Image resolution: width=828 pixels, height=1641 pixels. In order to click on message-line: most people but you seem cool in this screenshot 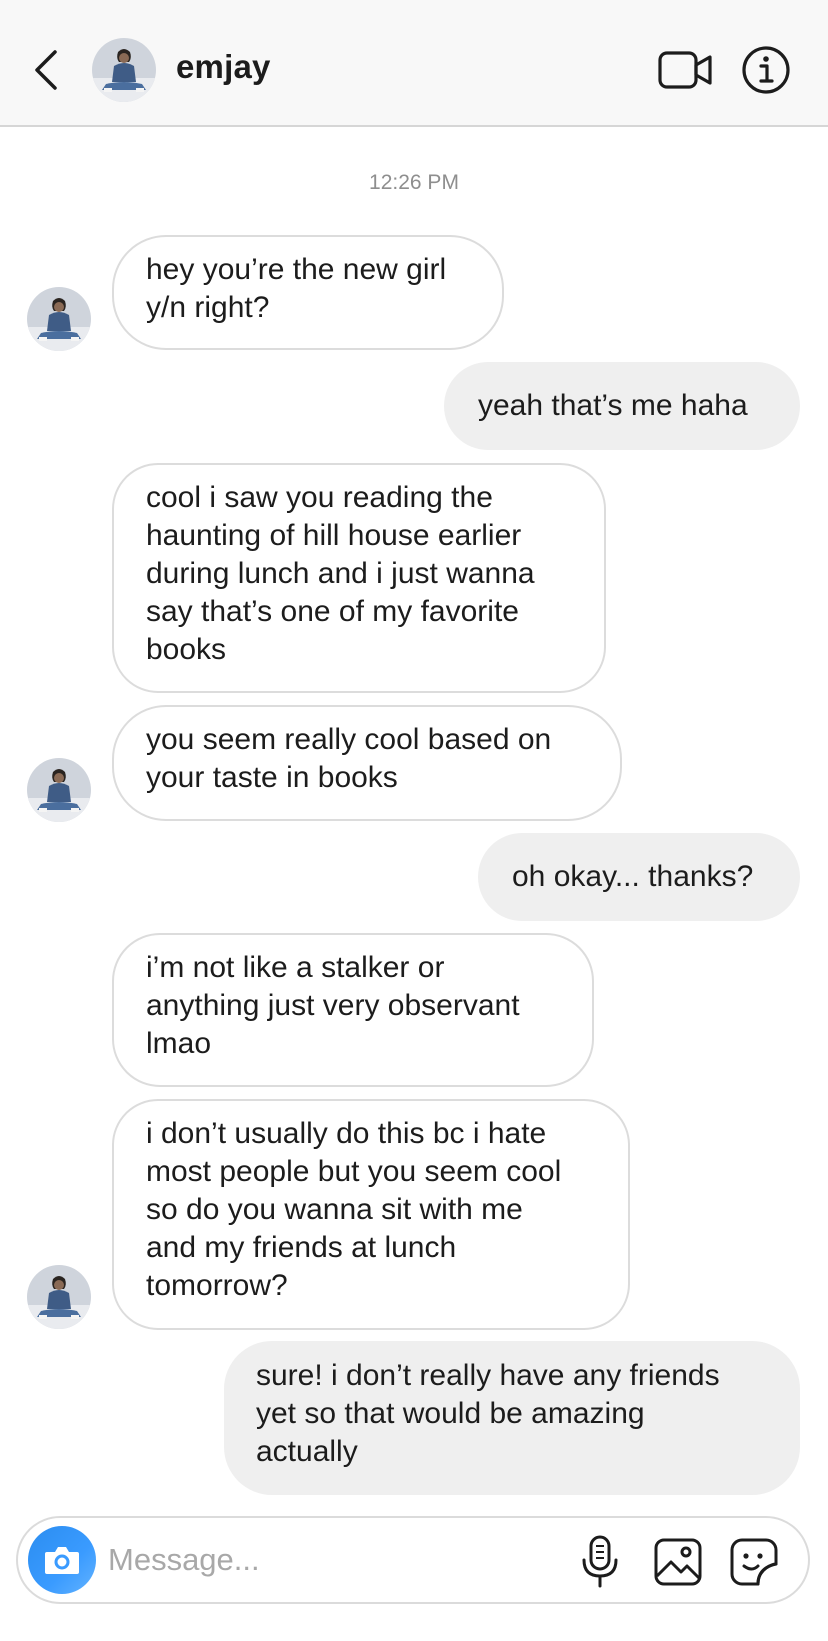, I will do `click(354, 1171)`.